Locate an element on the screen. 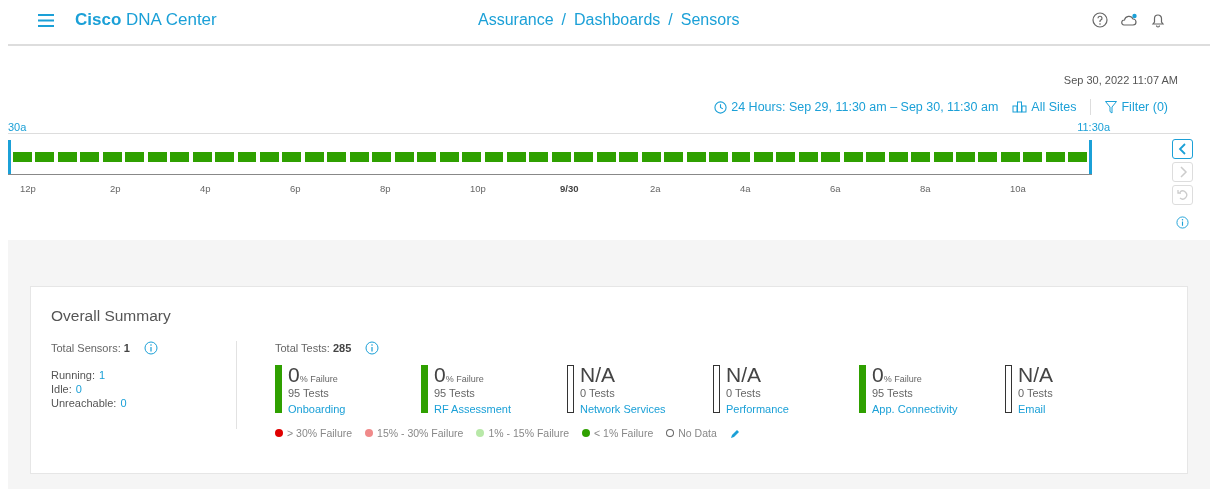 The image size is (1210, 489). axis-tick-label: 6a is located at coordinates (836, 188).